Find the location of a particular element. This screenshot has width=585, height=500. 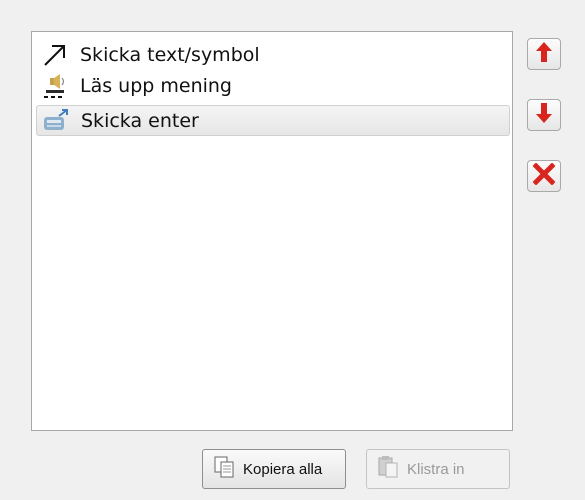

list-item-label: Skicka text/symbol is located at coordinates (170, 54).